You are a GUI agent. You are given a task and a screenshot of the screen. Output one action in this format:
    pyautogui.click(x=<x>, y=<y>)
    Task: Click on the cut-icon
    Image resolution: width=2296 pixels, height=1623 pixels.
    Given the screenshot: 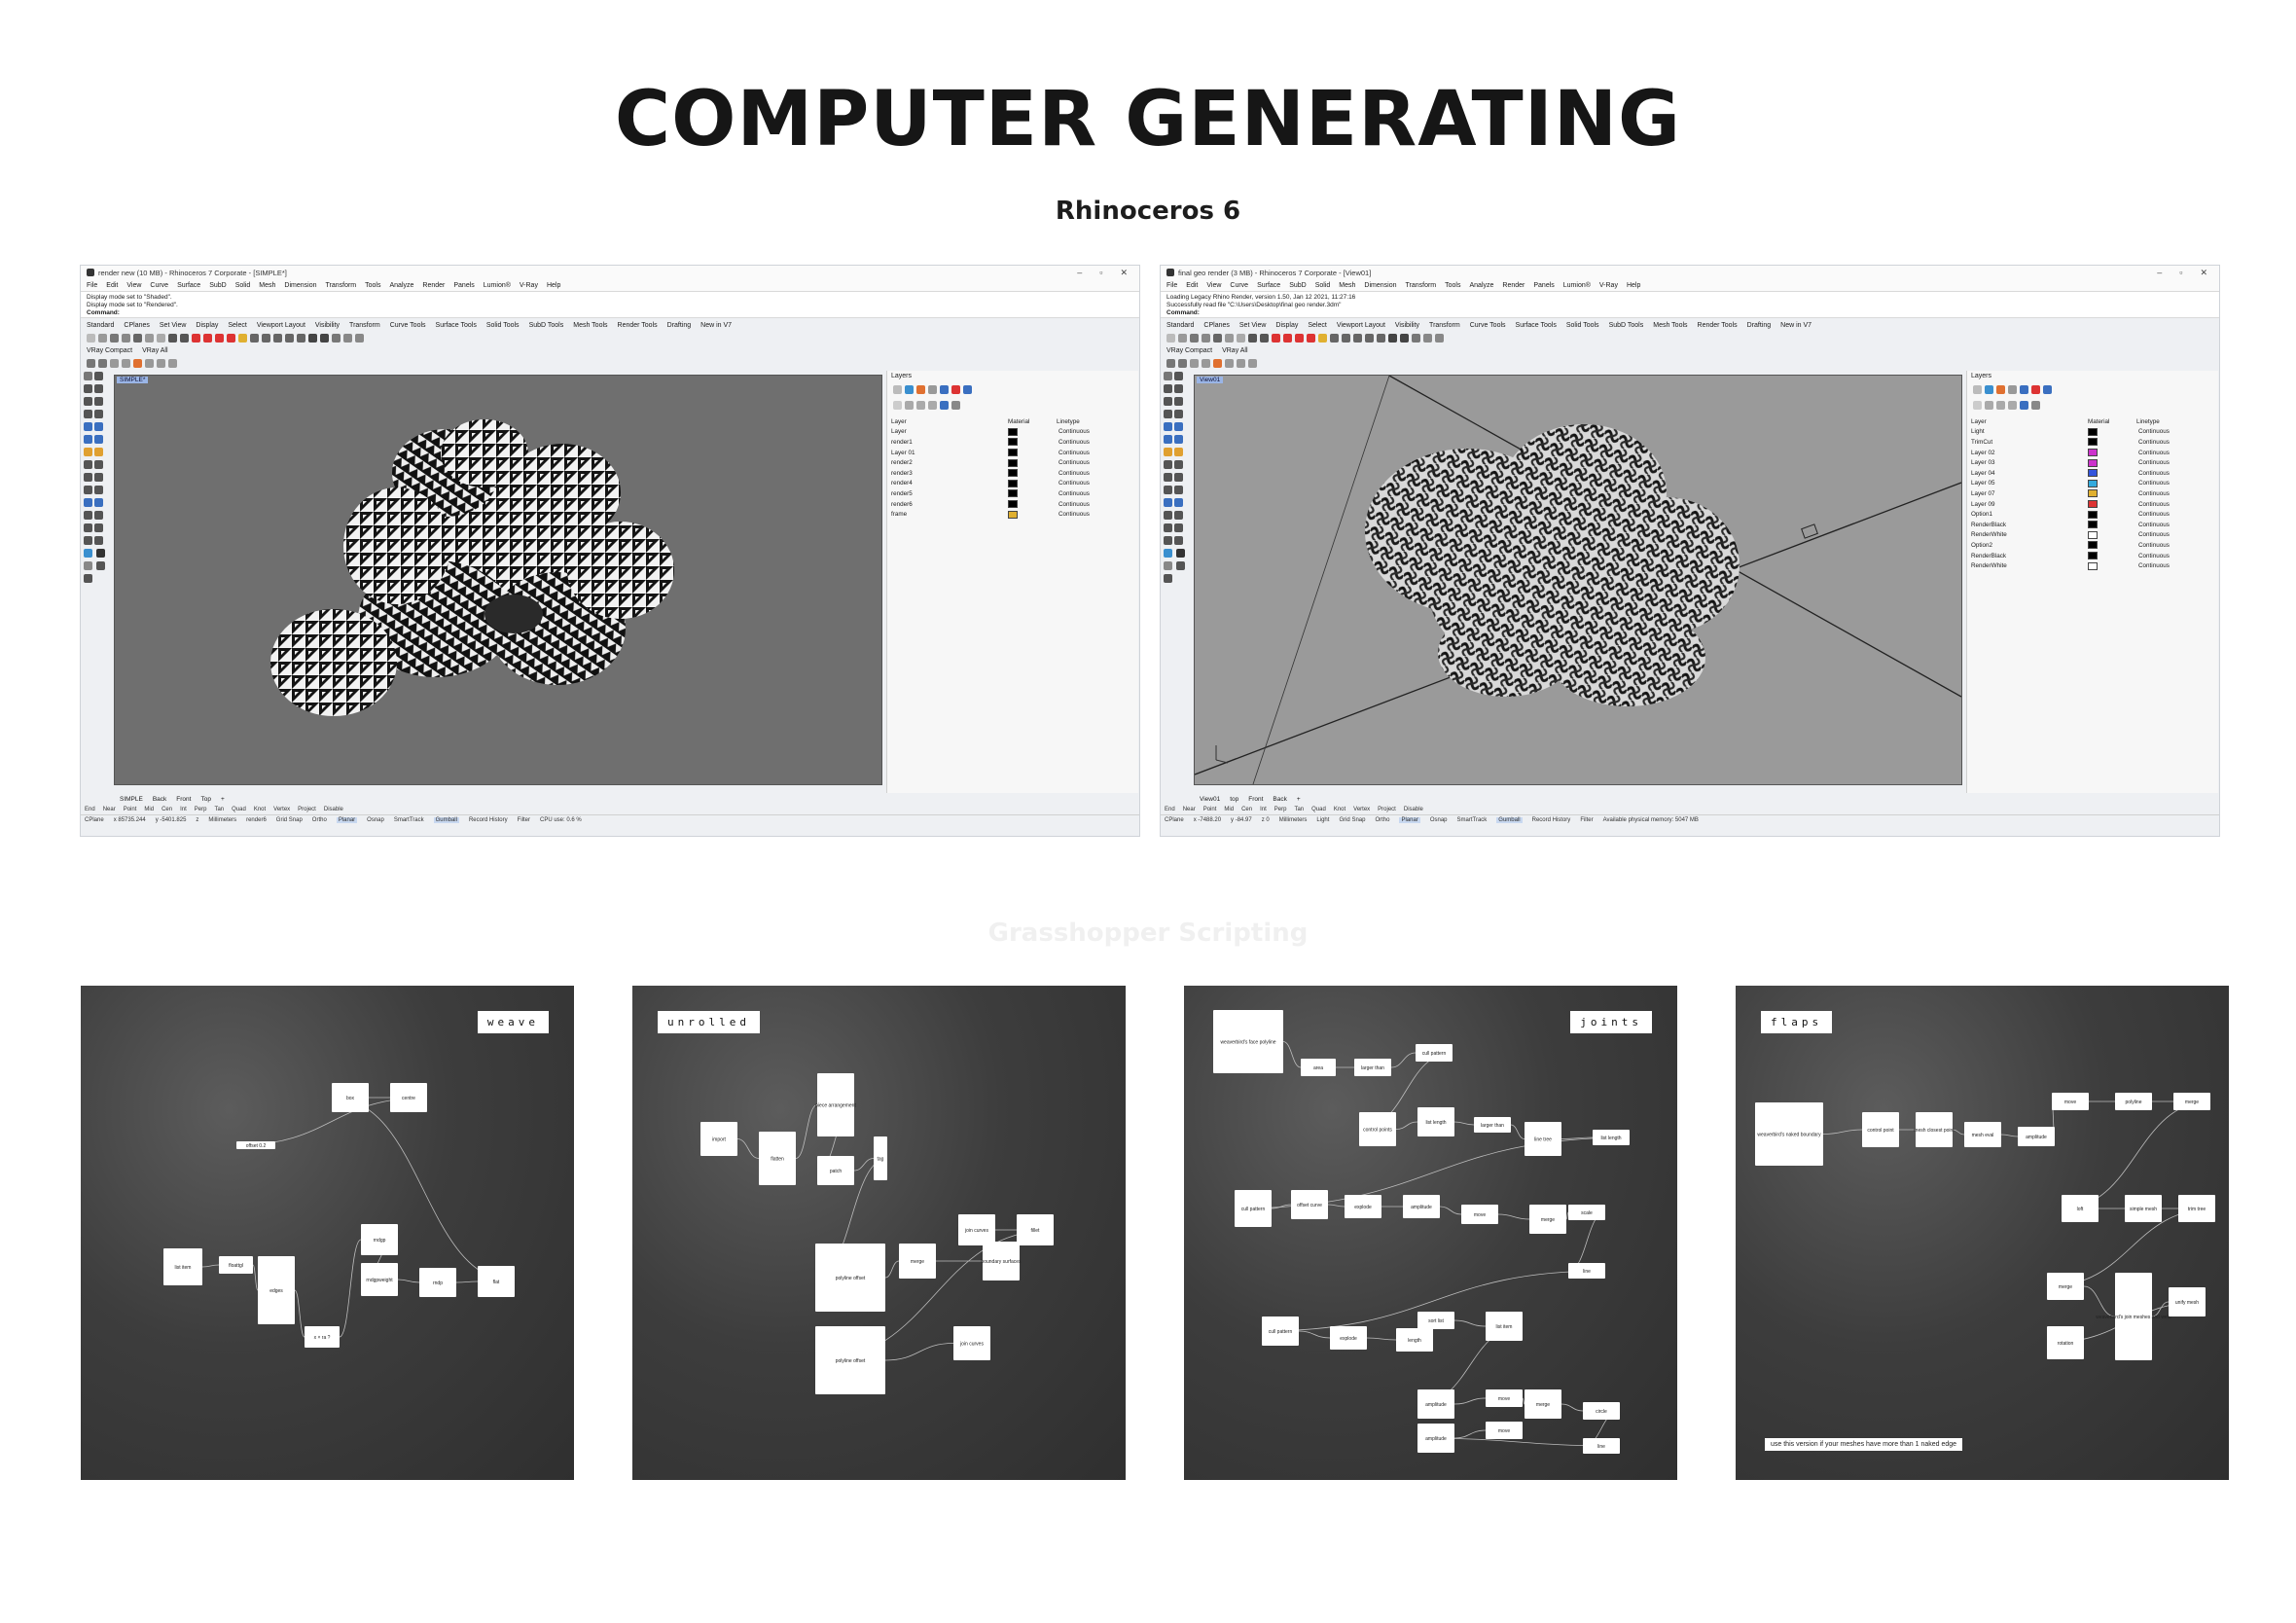 What is the action you would take?
    pyautogui.click(x=137, y=338)
    